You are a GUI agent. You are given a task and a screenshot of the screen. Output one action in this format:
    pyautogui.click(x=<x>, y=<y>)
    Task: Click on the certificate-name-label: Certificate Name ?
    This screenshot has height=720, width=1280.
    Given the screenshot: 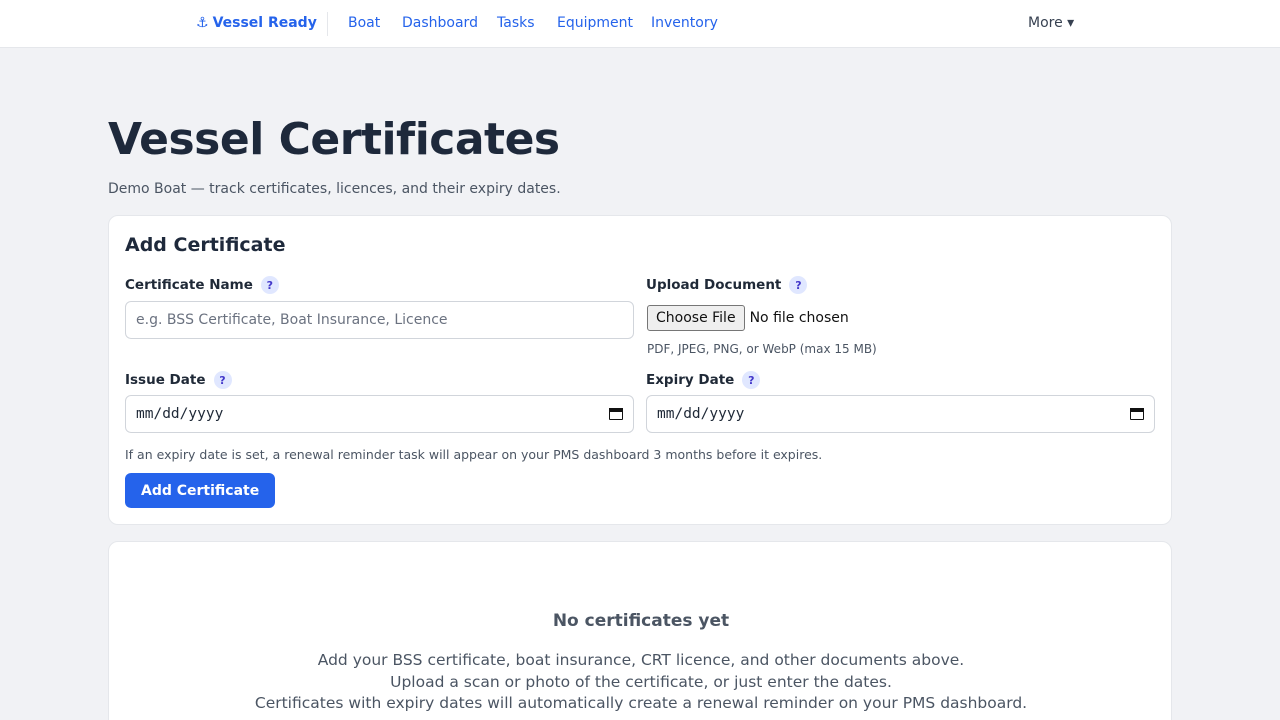 What is the action you would take?
    pyautogui.click(x=202, y=285)
    